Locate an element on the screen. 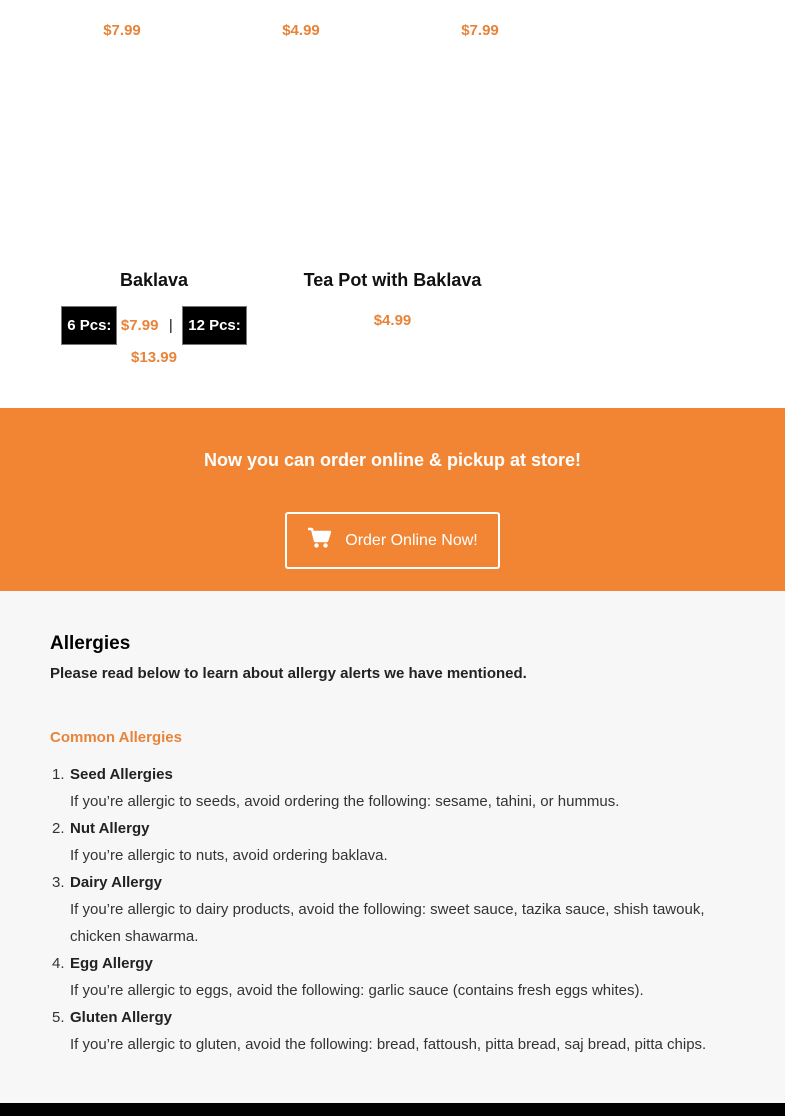 The height and width of the screenshot is (1116, 785). list-number: 4. is located at coordinates (58, 963).